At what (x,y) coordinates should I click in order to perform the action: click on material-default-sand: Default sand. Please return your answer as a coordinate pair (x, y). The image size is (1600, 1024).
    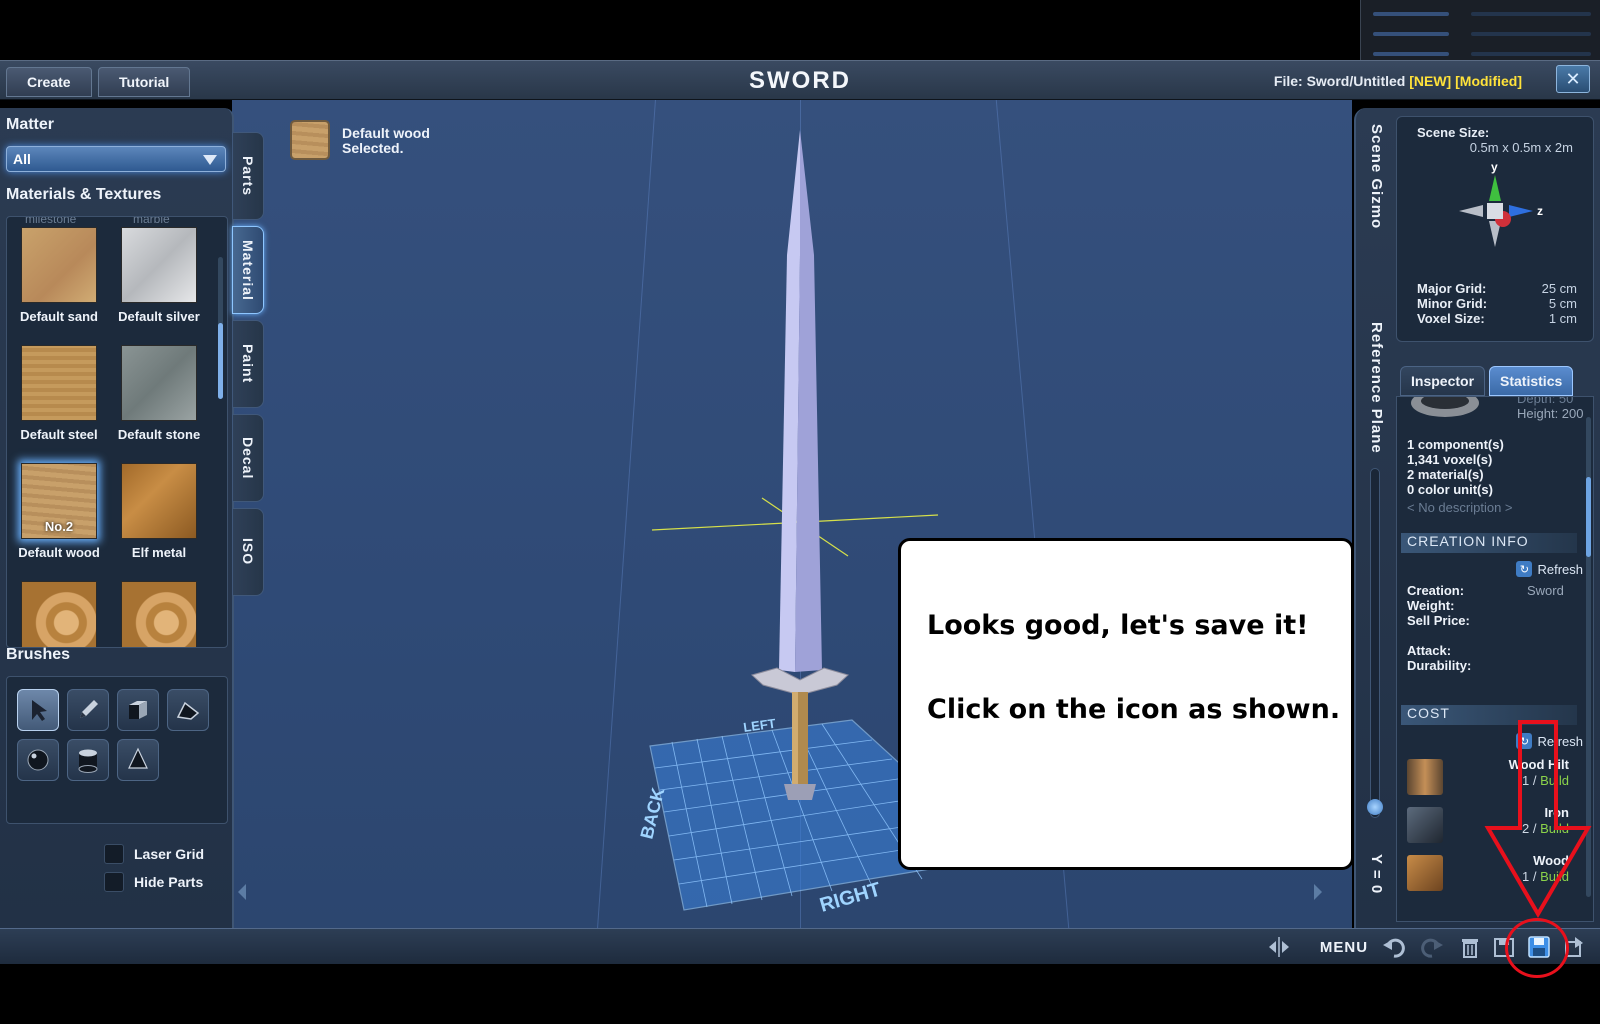
    Looking at the image, I should click on (59, 275).